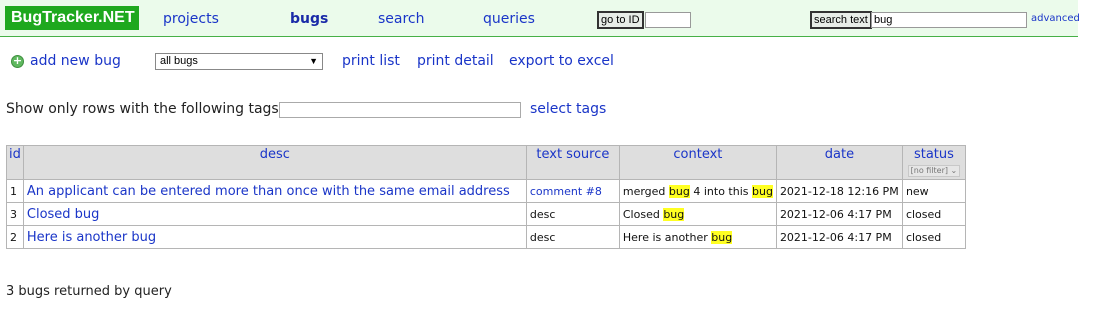 This screenshot has height=322, width=1096. What do you see at coordinates (72, 18) in the screenshot?
I see `app-logo: BugTracker.NET` at bounding box center [72, 18].